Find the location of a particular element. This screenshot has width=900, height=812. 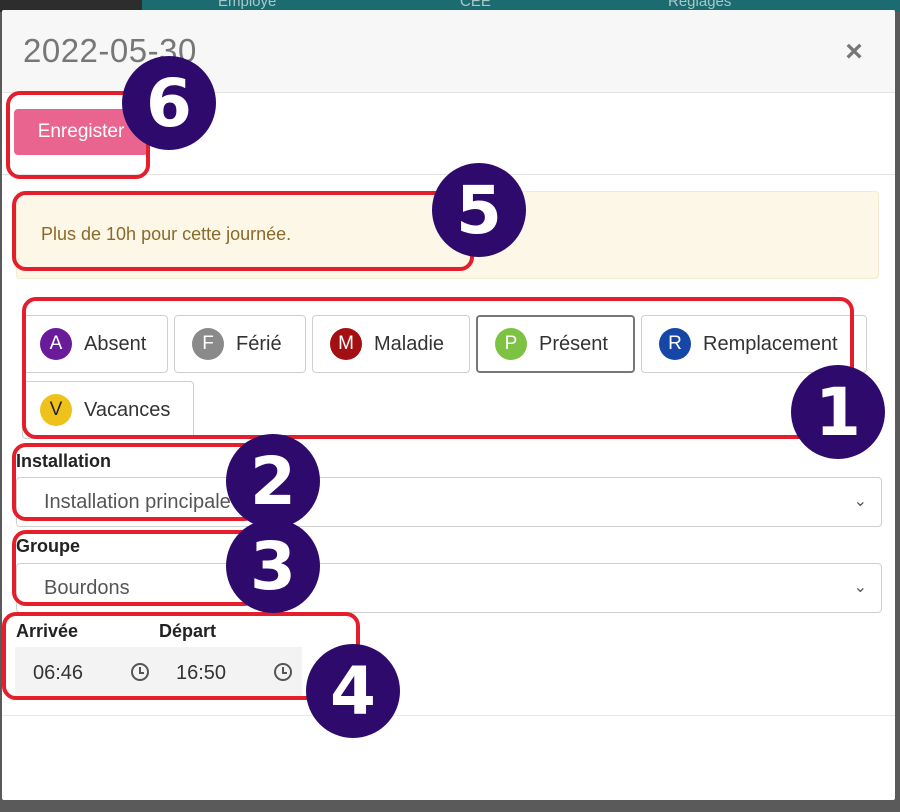

nav-tab-cee: CEE is located at coordinates (475, 5).